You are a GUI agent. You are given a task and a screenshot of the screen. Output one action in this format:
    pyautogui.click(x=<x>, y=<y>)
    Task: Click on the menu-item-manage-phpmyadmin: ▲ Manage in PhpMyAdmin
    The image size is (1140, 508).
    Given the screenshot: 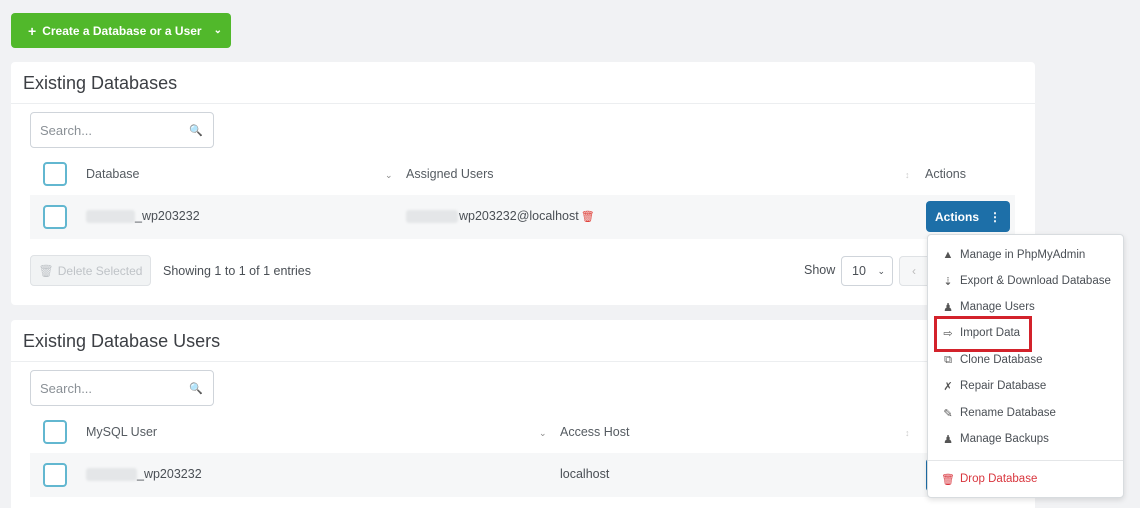 What is the action you would take?
    pyautogui.click(x=1025, y=255)
    